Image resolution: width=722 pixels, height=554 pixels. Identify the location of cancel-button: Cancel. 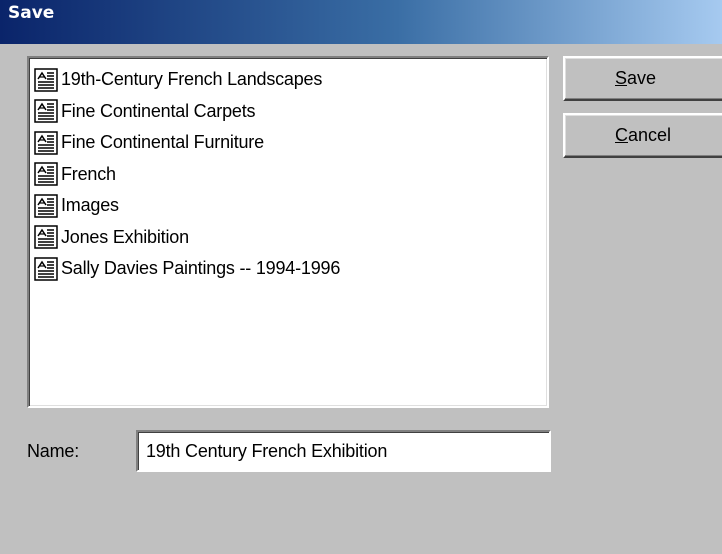
(642, 135).